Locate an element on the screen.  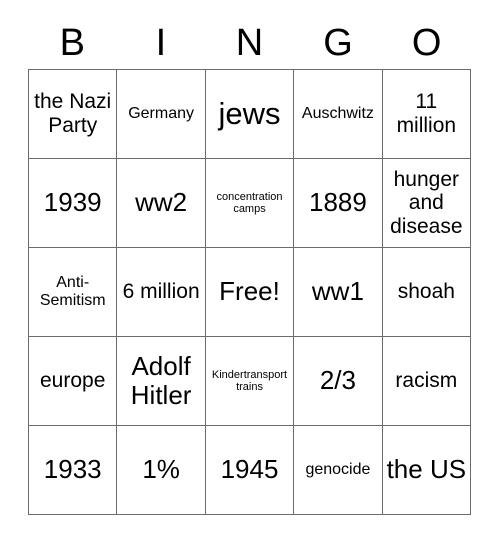
bingo-cell-label: concentration camps is located at coordinates (249, 202).